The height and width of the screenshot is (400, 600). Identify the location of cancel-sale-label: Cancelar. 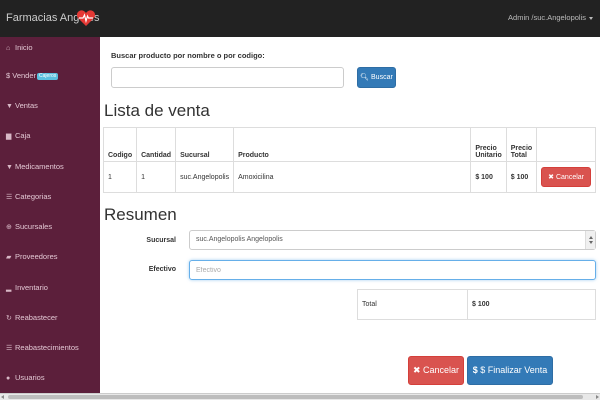
(441, 370).